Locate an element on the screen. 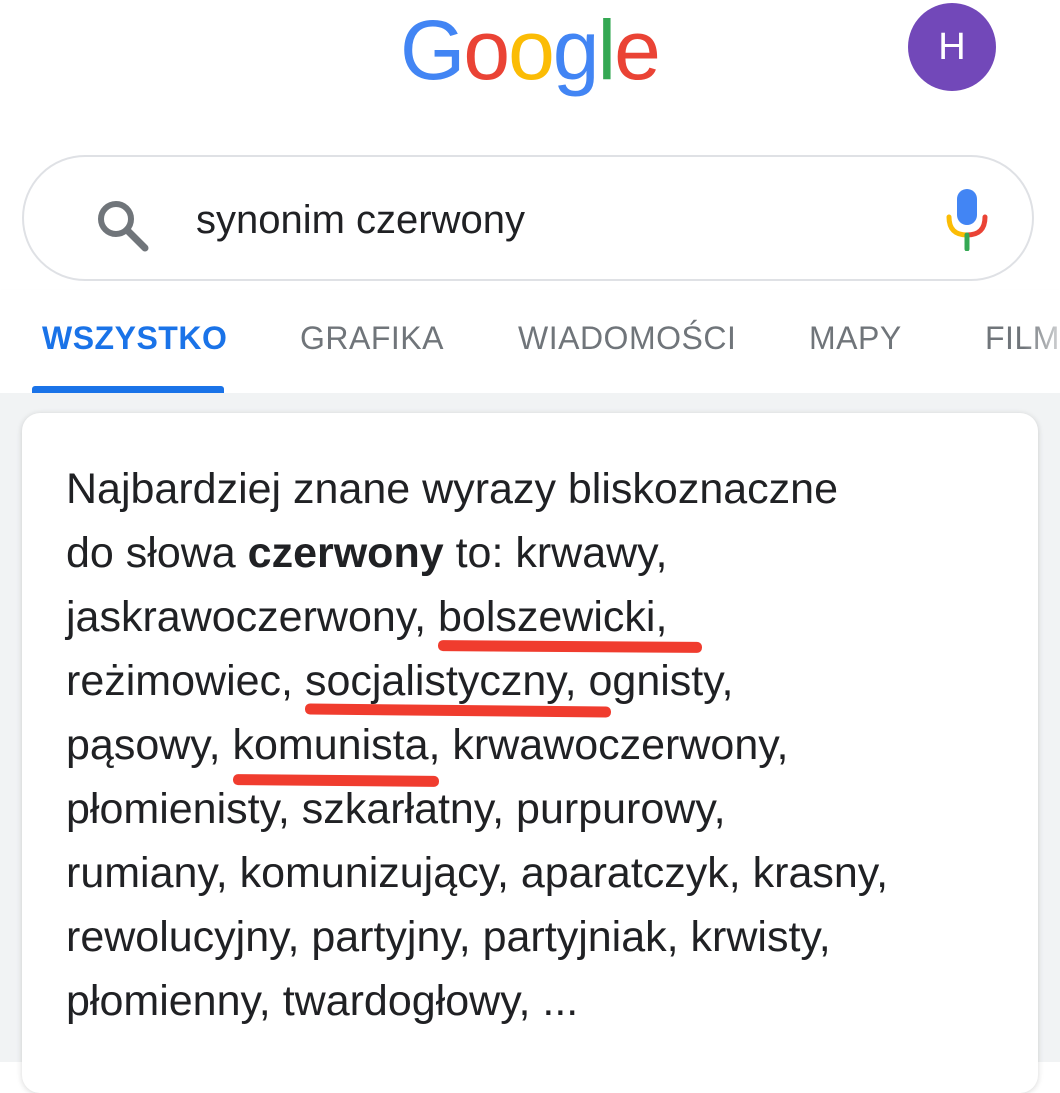 The height and width of the screenshot is (1093, 1060). answer-line: reżimowiec, socjalistyczny, ognisty, is located at coordinates (536, 683).